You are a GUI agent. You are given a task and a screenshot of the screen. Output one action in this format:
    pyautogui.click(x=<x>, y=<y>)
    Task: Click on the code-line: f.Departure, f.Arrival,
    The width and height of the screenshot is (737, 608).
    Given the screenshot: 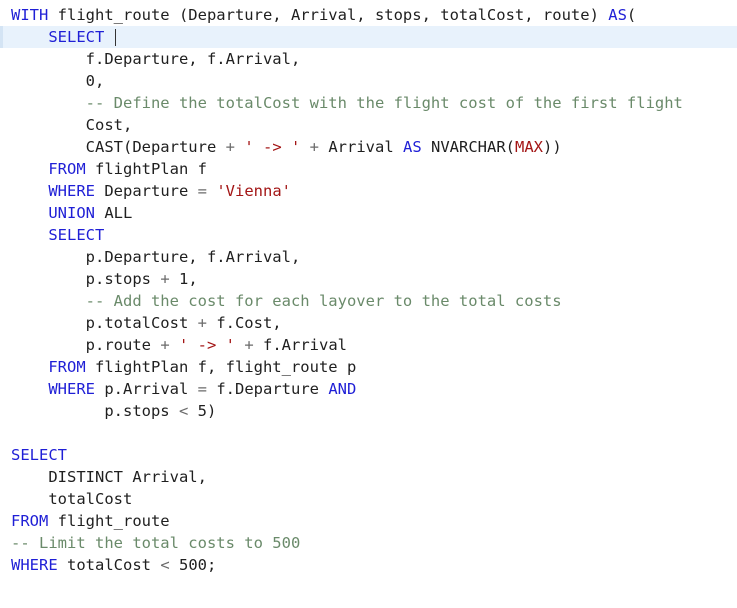 What is the action you would take?
    pyautogui.click(x=368, y=59)
    